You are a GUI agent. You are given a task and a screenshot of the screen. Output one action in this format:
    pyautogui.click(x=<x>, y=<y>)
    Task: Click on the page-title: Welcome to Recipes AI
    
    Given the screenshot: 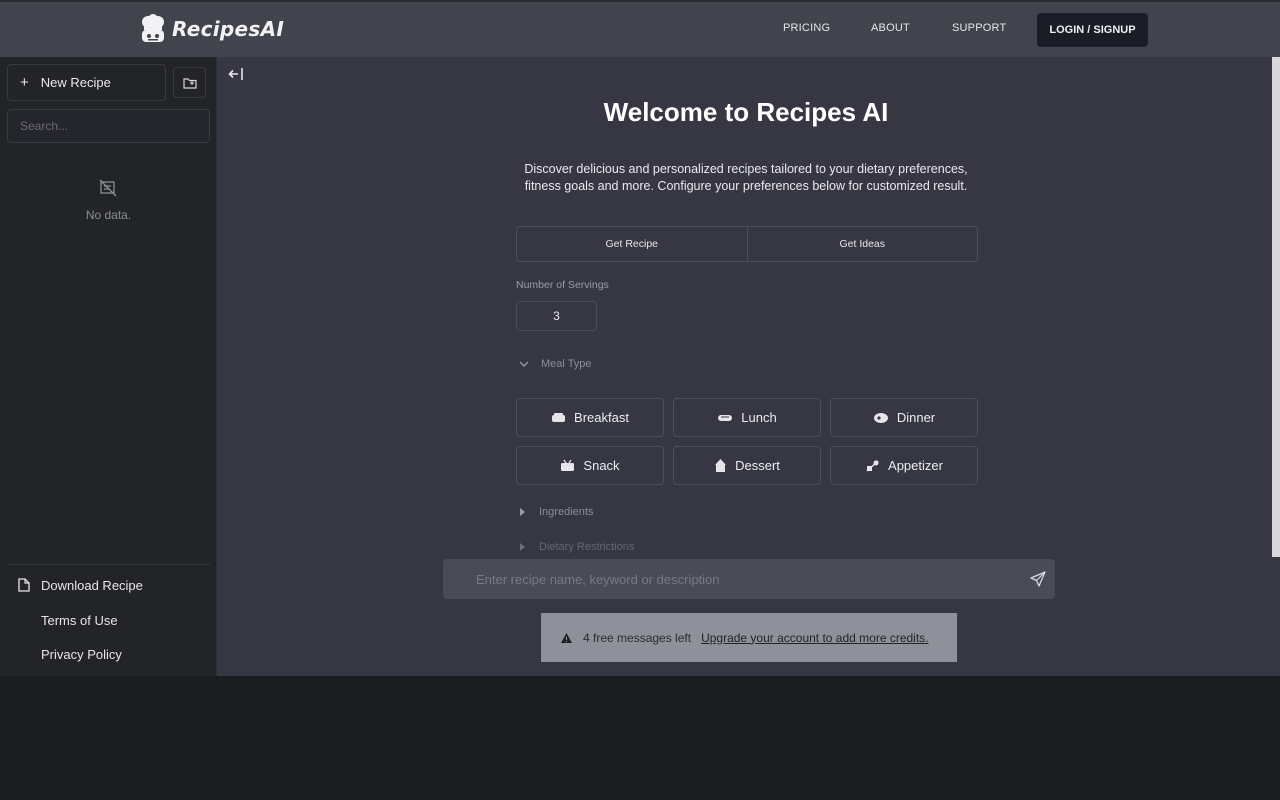 What is the action you would take?
    pyautogui.click(x=746, y=112)
    